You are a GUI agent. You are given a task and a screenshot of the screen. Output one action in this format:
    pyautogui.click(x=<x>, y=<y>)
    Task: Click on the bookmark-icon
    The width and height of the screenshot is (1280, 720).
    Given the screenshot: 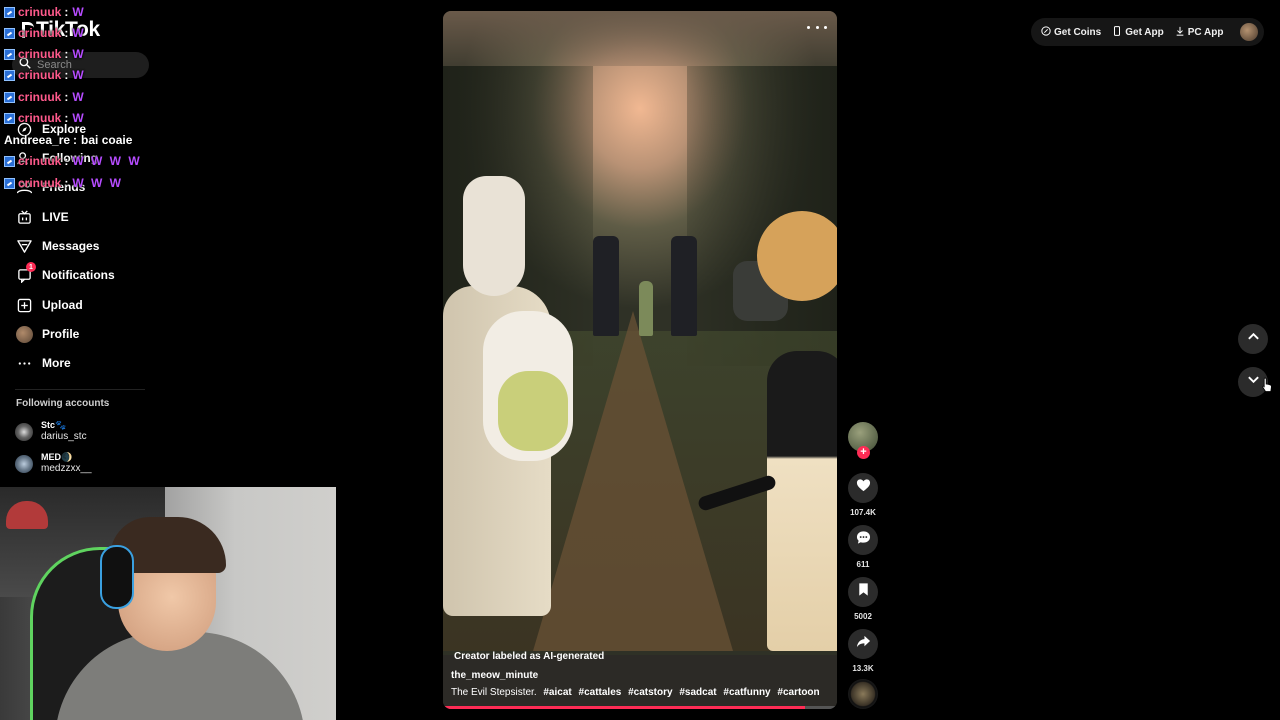 What is the action you would take?
    pyautogui.click(x=863, y=592)
    